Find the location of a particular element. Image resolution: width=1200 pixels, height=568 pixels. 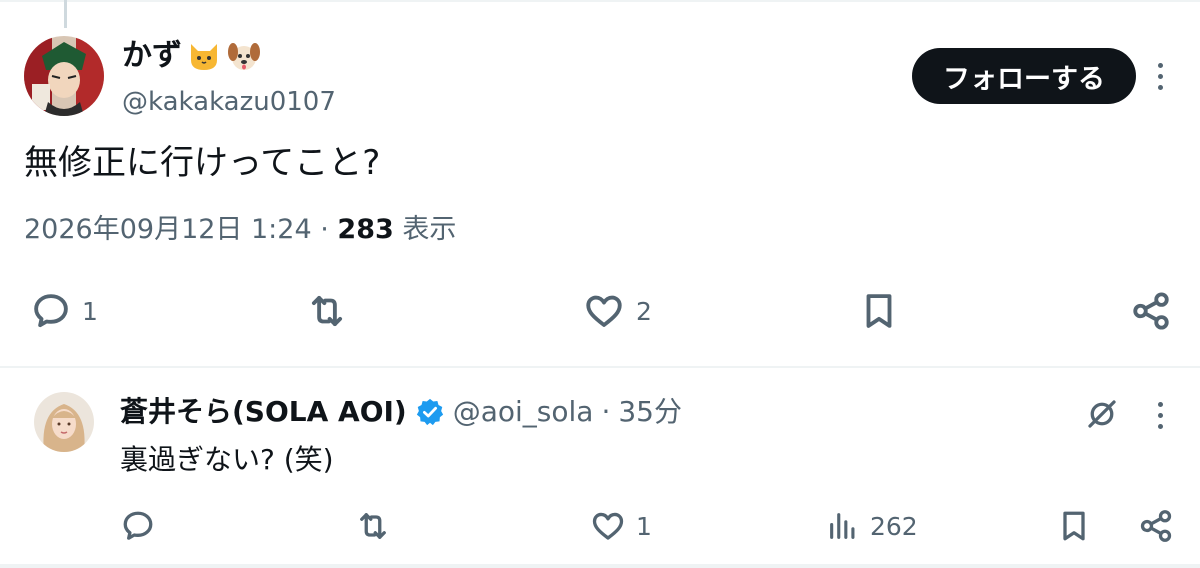

dog-face-emoji-icon is located at coordinates (244, 56).